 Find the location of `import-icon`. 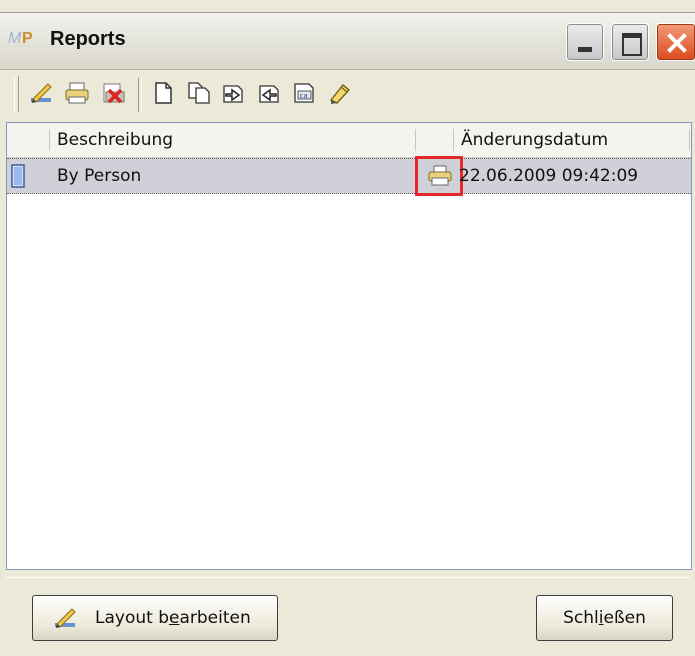

import-icon is located at coordinates (233, 93).